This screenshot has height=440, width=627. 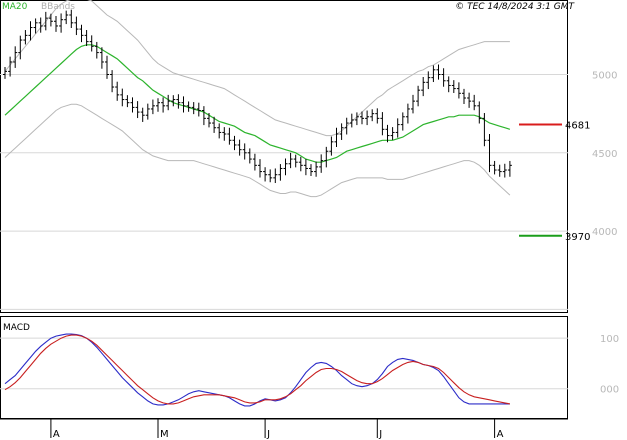 What do you see at coordinates (604, 154) in the screenshot?
I see `price-tick-label: 4500` at bounding box center [604, 154].